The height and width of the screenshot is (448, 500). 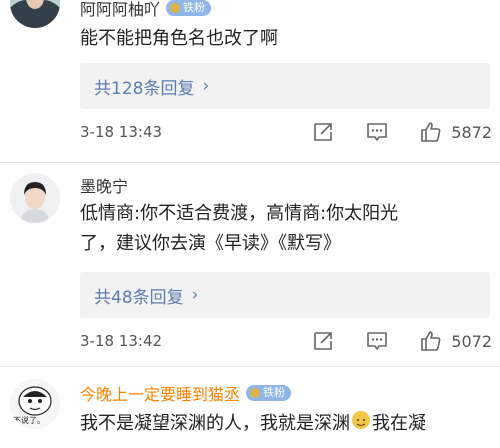 What do you see at coordinates (285, 86) in the screenshot?
I see `reply-summary-button: 共128条回复 ›` at bounding box center [285, 86].